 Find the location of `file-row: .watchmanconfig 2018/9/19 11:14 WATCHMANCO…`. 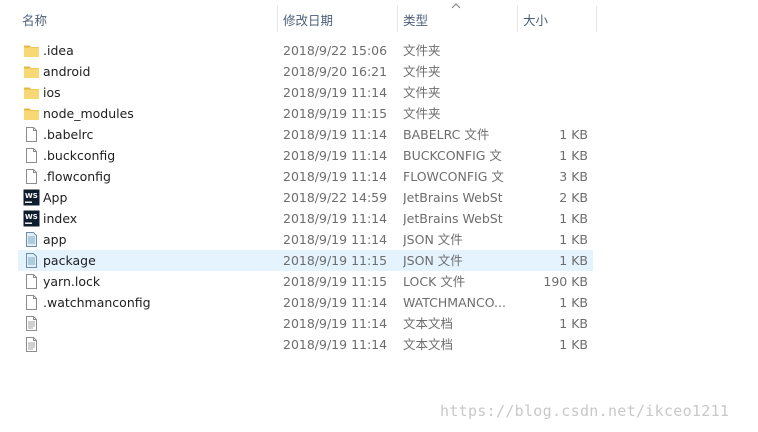

file-row: .watchmanconfig 2018/9/19 11:14 WATCHMANCO… is located at coordinates (305, 302).